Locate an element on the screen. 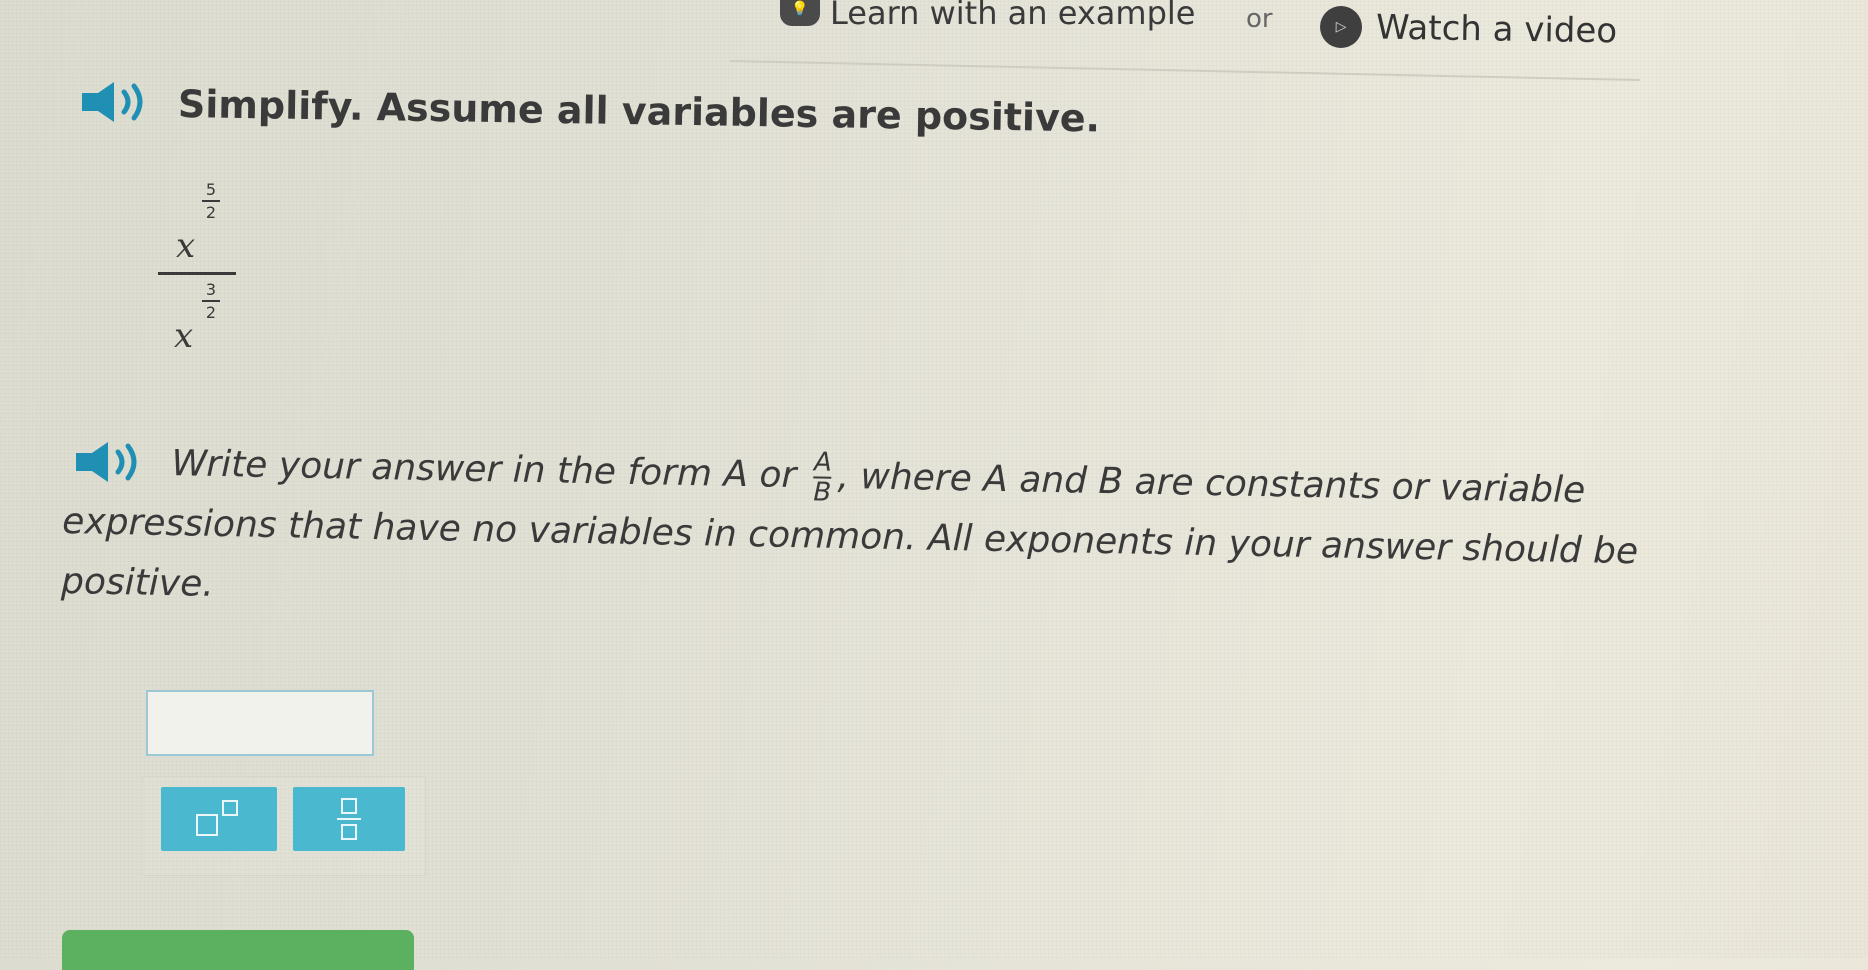 This screenshot has height=970, width=1868. math-expression: x 5 2 x 3 2 is located at coordinates (213, 270).